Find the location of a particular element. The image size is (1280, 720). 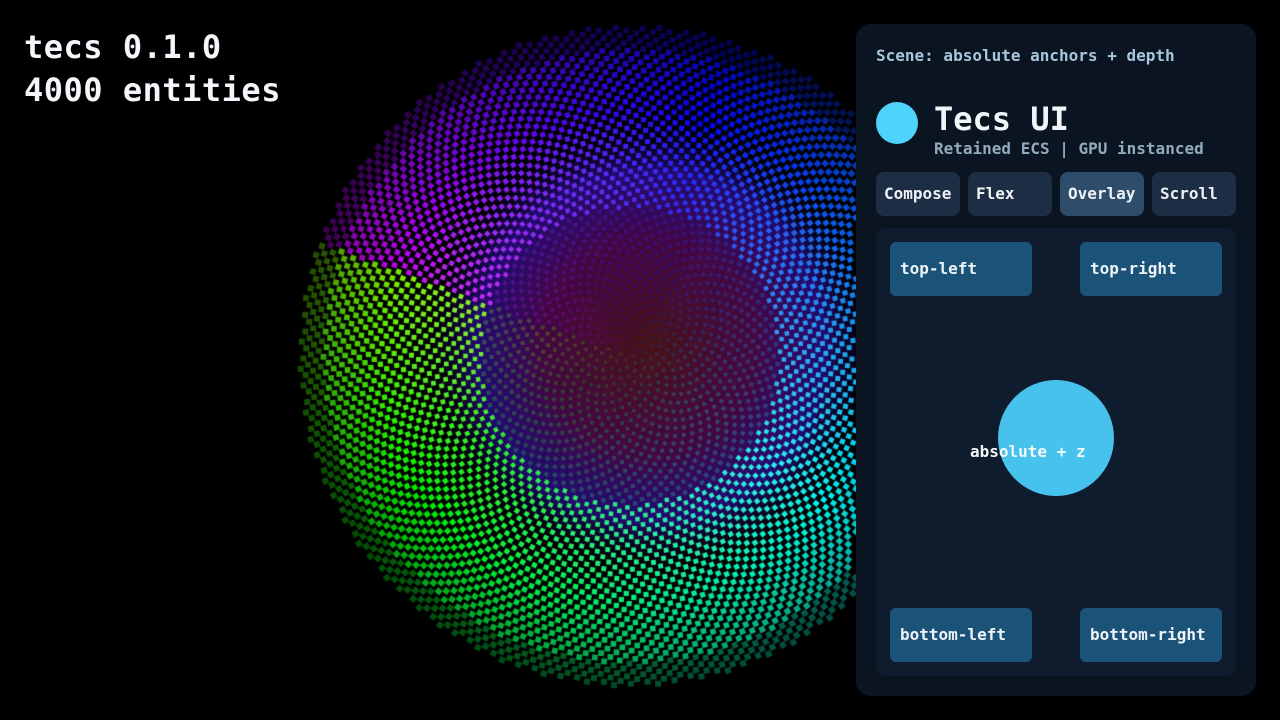

top-right-anchor-button: top-right is located at coordinates (1151, 269).